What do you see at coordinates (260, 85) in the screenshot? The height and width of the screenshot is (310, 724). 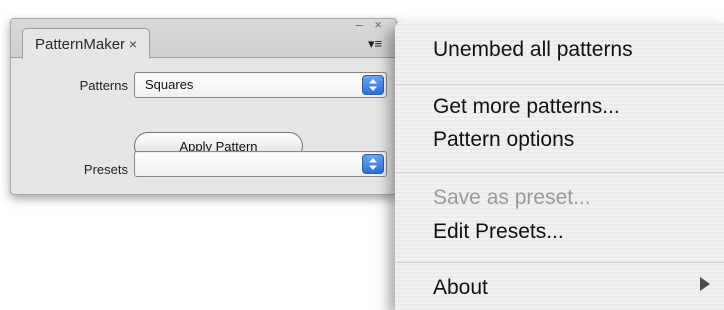 I see `patterns-select: Squares` at bounding box center [260, 85].